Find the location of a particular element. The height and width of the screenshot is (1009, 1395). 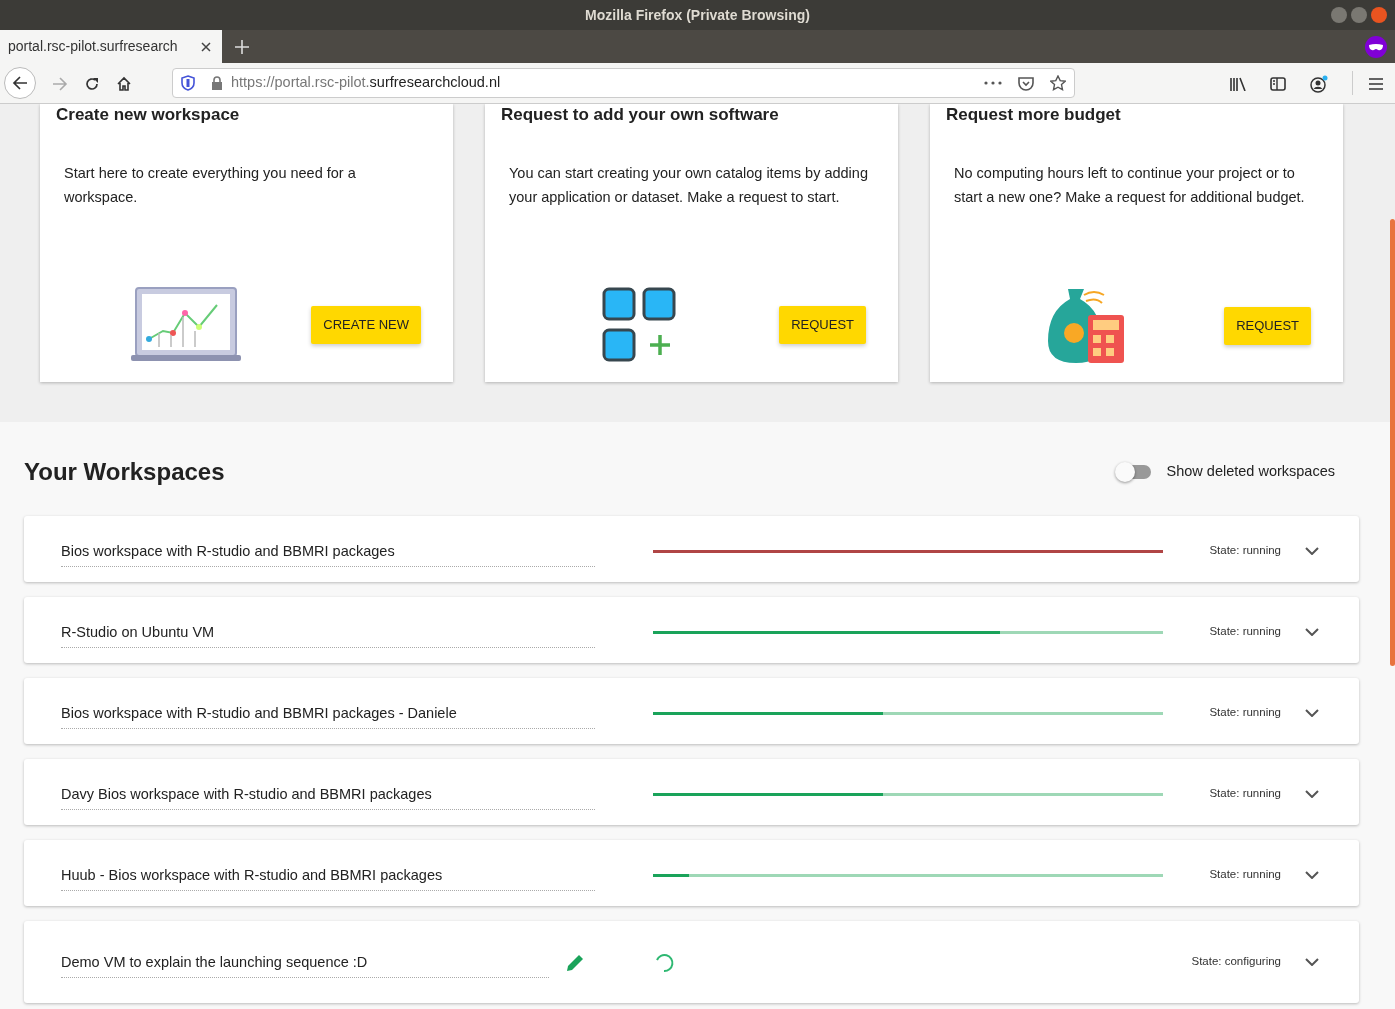

shield-icon is located at coordinates (188, 83).